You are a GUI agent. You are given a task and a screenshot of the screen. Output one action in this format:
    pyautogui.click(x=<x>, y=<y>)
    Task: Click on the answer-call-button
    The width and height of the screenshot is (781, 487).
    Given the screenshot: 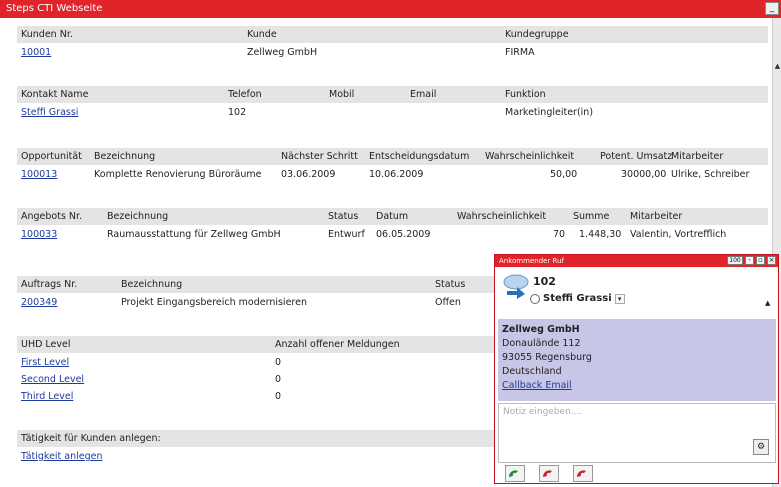 What is the action you would take?
    pyautogui.click(x=515, y=473)
    